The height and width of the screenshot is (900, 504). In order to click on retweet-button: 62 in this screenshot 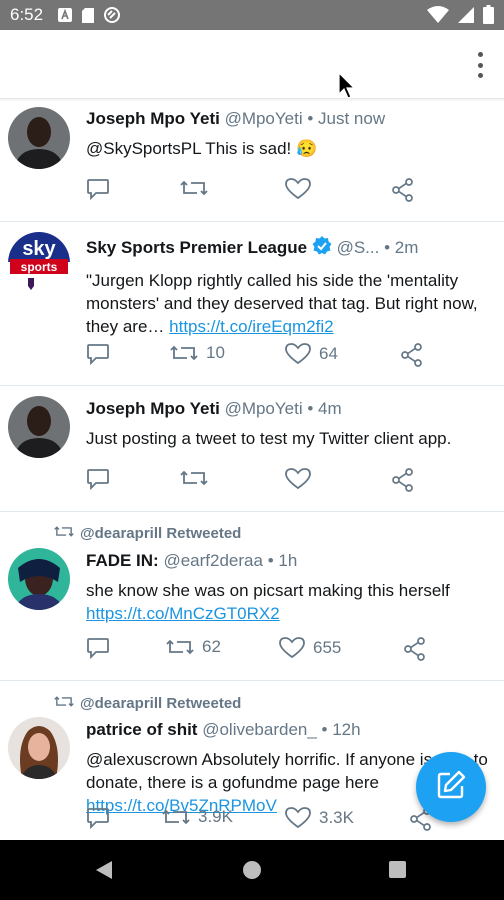, I will do `click(193, 647)`.